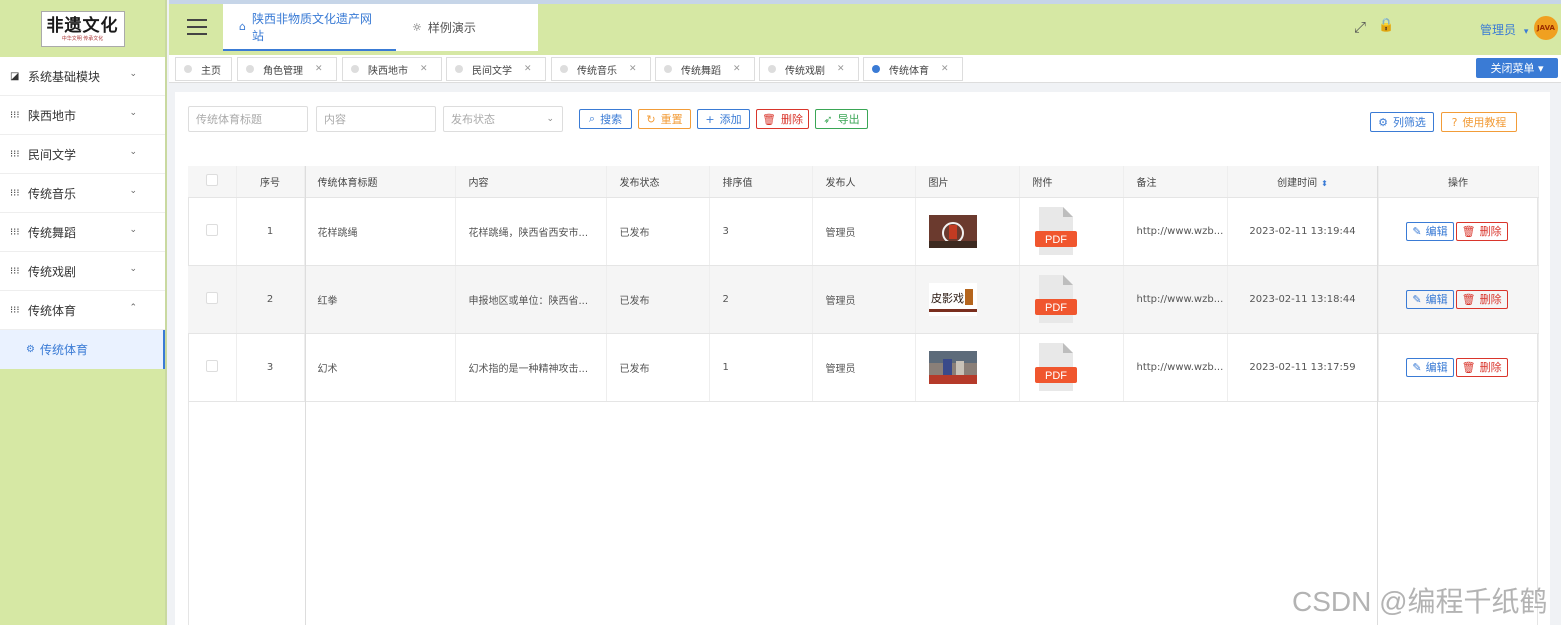  I want to click on tab-site-home: ⌂ 陕西非物质文化遗产网站, so click(309, 27).